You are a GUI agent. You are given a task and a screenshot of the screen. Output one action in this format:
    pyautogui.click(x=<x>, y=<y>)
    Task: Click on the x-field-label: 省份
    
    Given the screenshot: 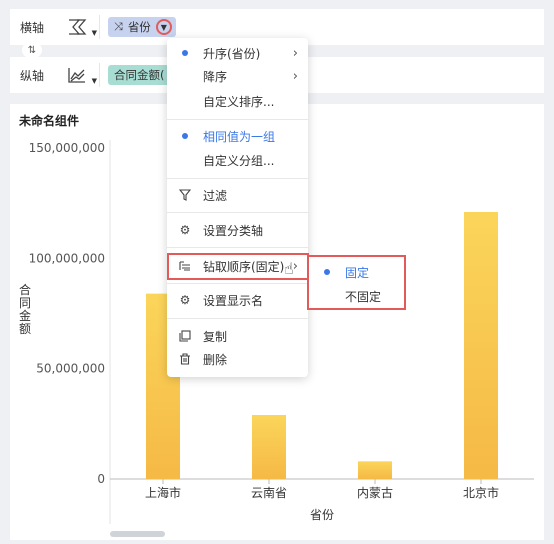 What is the action you would take?
    pyautogui.click(x=139, y=27)
    